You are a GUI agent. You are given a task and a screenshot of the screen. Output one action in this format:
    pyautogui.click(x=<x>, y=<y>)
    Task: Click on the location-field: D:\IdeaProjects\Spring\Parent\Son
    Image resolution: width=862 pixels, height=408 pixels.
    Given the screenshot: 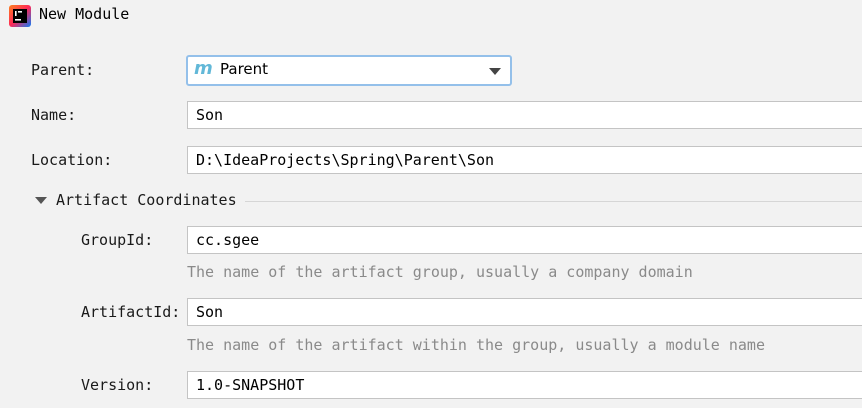 What is the action you would take?
    pyautogui.click(x=524, y=160)
    